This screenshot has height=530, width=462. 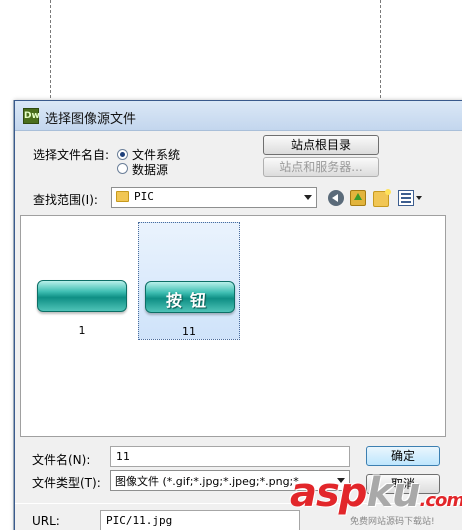 What do you see at coordinates (200, 520) in the screenshot?
I see `url-input: PIC/11.jpg` at bounding box center [200, 520].